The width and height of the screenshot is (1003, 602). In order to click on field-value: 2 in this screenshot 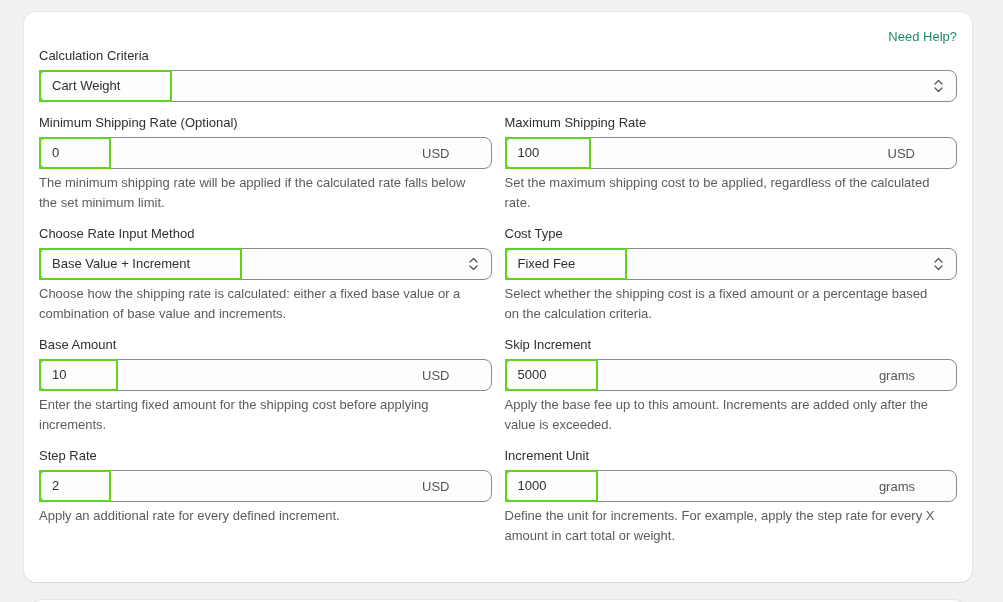, I will do `click(75, 486)`.